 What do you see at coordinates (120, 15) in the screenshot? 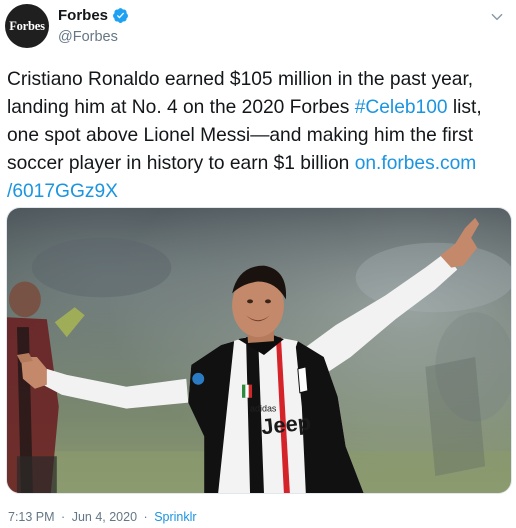
I see `verified-badge-icon` at bounding box center [120, 15].